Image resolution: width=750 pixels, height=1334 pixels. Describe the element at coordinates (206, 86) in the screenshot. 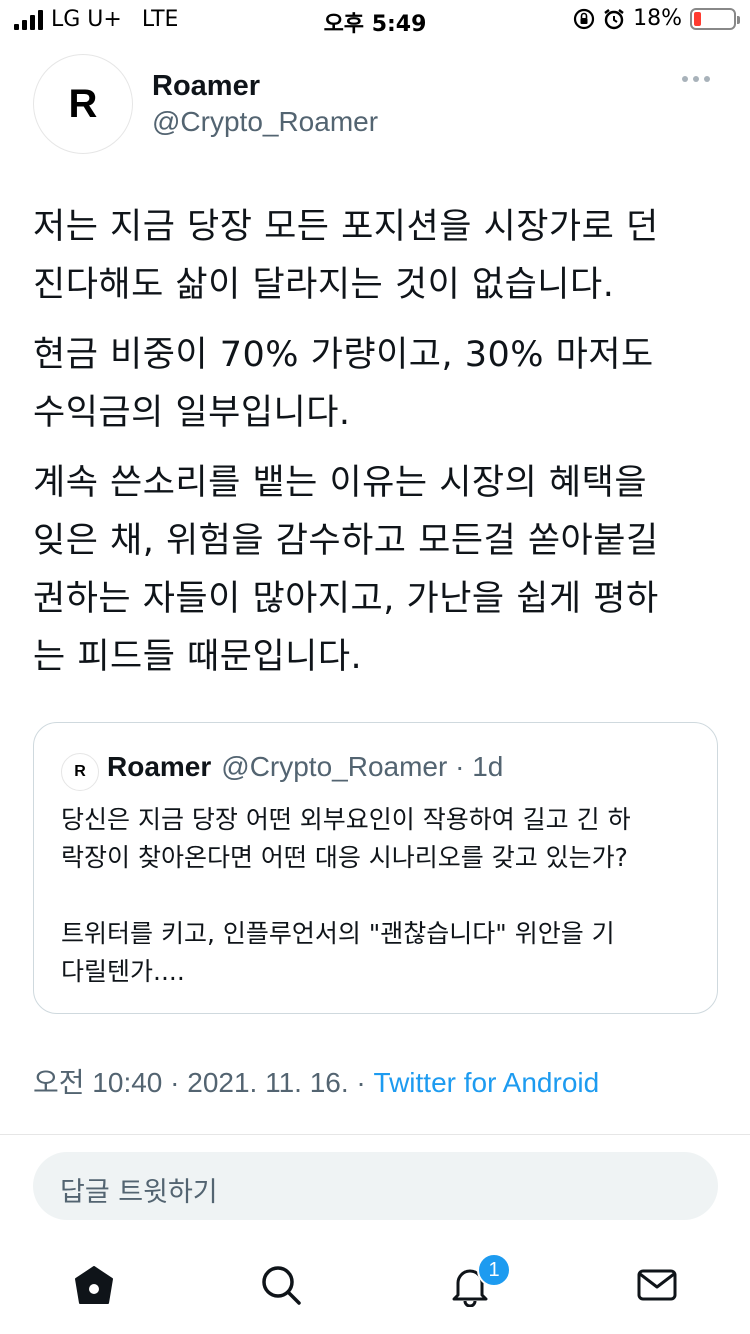

I see `author-name: Roamer` at that location.